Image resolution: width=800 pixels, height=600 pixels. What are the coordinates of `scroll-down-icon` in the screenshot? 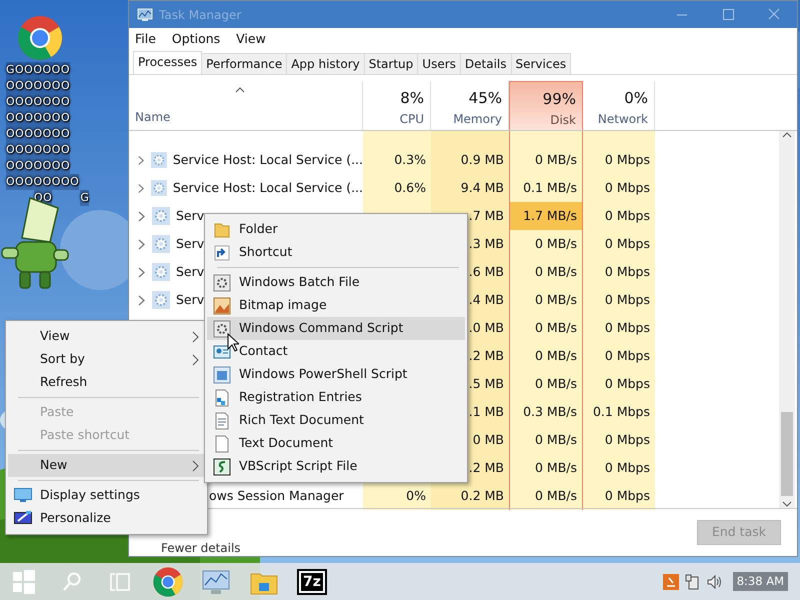 It's located at (787, 504).